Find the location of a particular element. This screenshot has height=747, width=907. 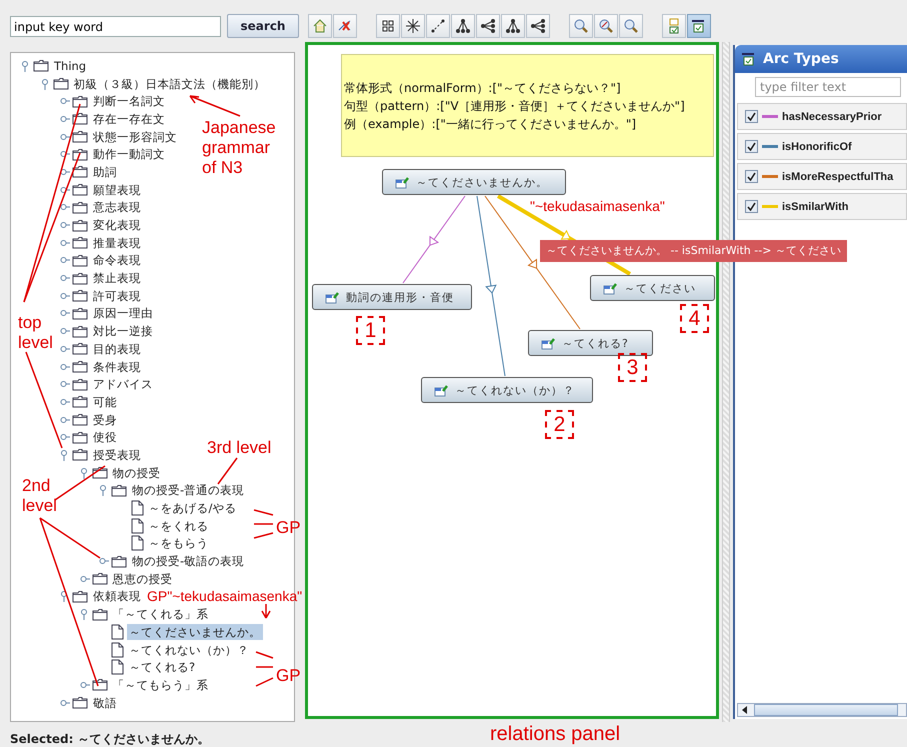

filter-field: type filter text is located at coordinates (828, 87).